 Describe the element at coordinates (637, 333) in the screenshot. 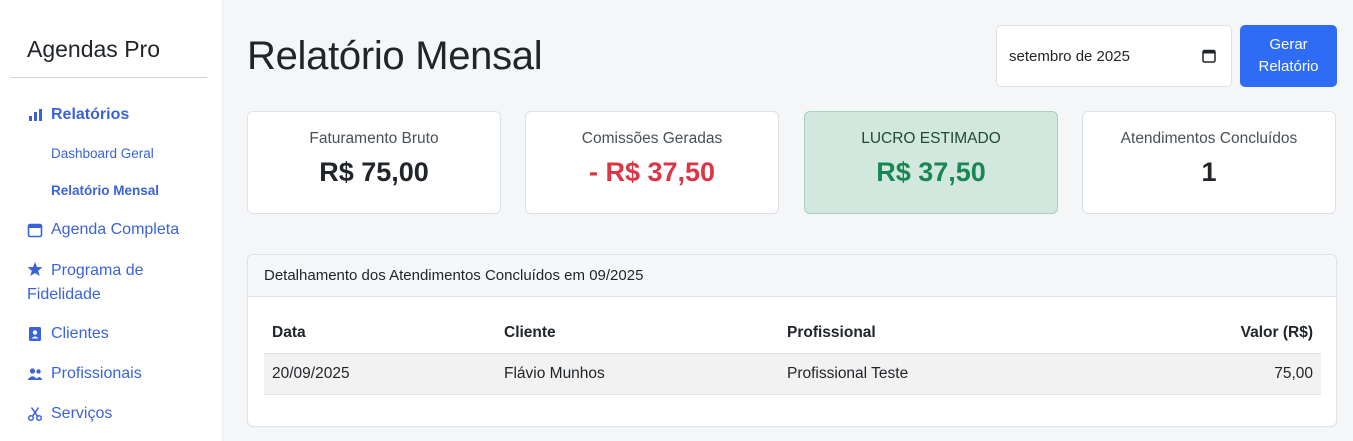

I see `column-header-cliente: Cliente` at that location.